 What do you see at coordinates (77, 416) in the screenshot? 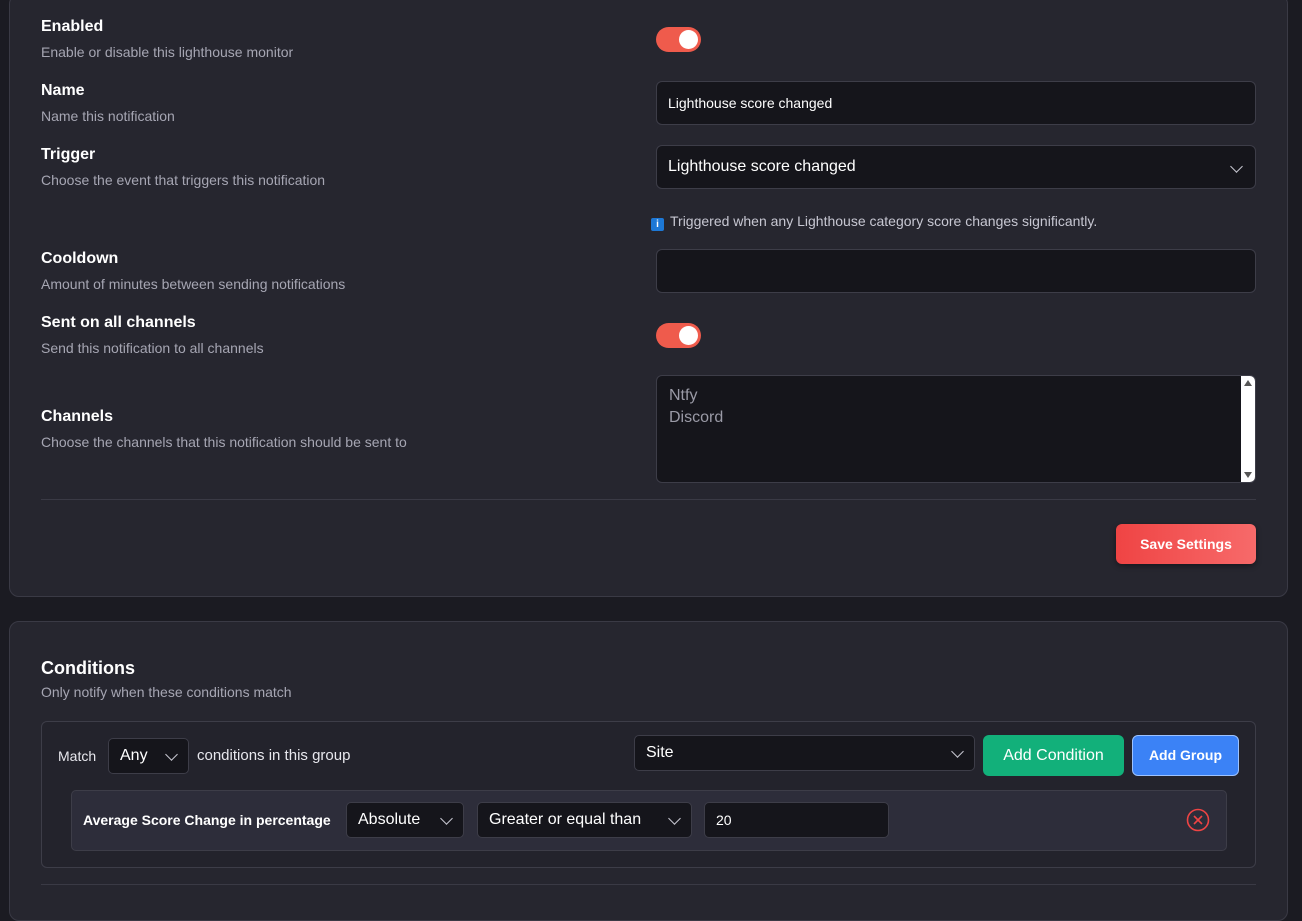
I see `channels-title: Channels` at bounding box center [77, 416].